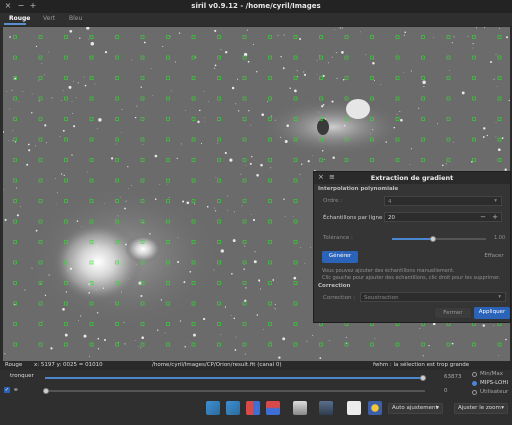 Image resolution: width=512 pixels, height=425 pixels. I want to click on min-slider, so click(234, 391).